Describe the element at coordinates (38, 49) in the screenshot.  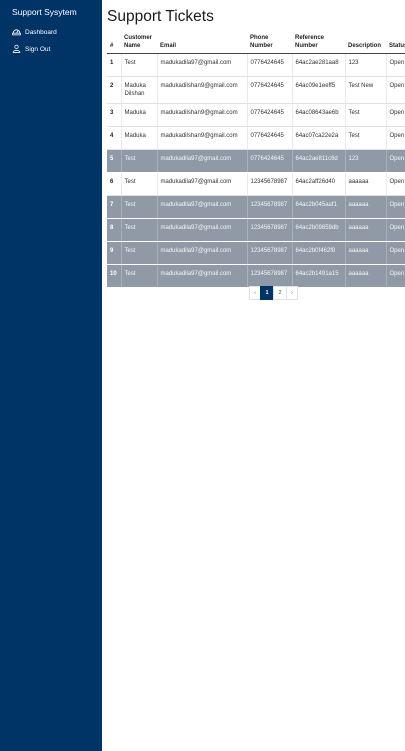
I see `sidebar-item-label: Sign Out` at that location.